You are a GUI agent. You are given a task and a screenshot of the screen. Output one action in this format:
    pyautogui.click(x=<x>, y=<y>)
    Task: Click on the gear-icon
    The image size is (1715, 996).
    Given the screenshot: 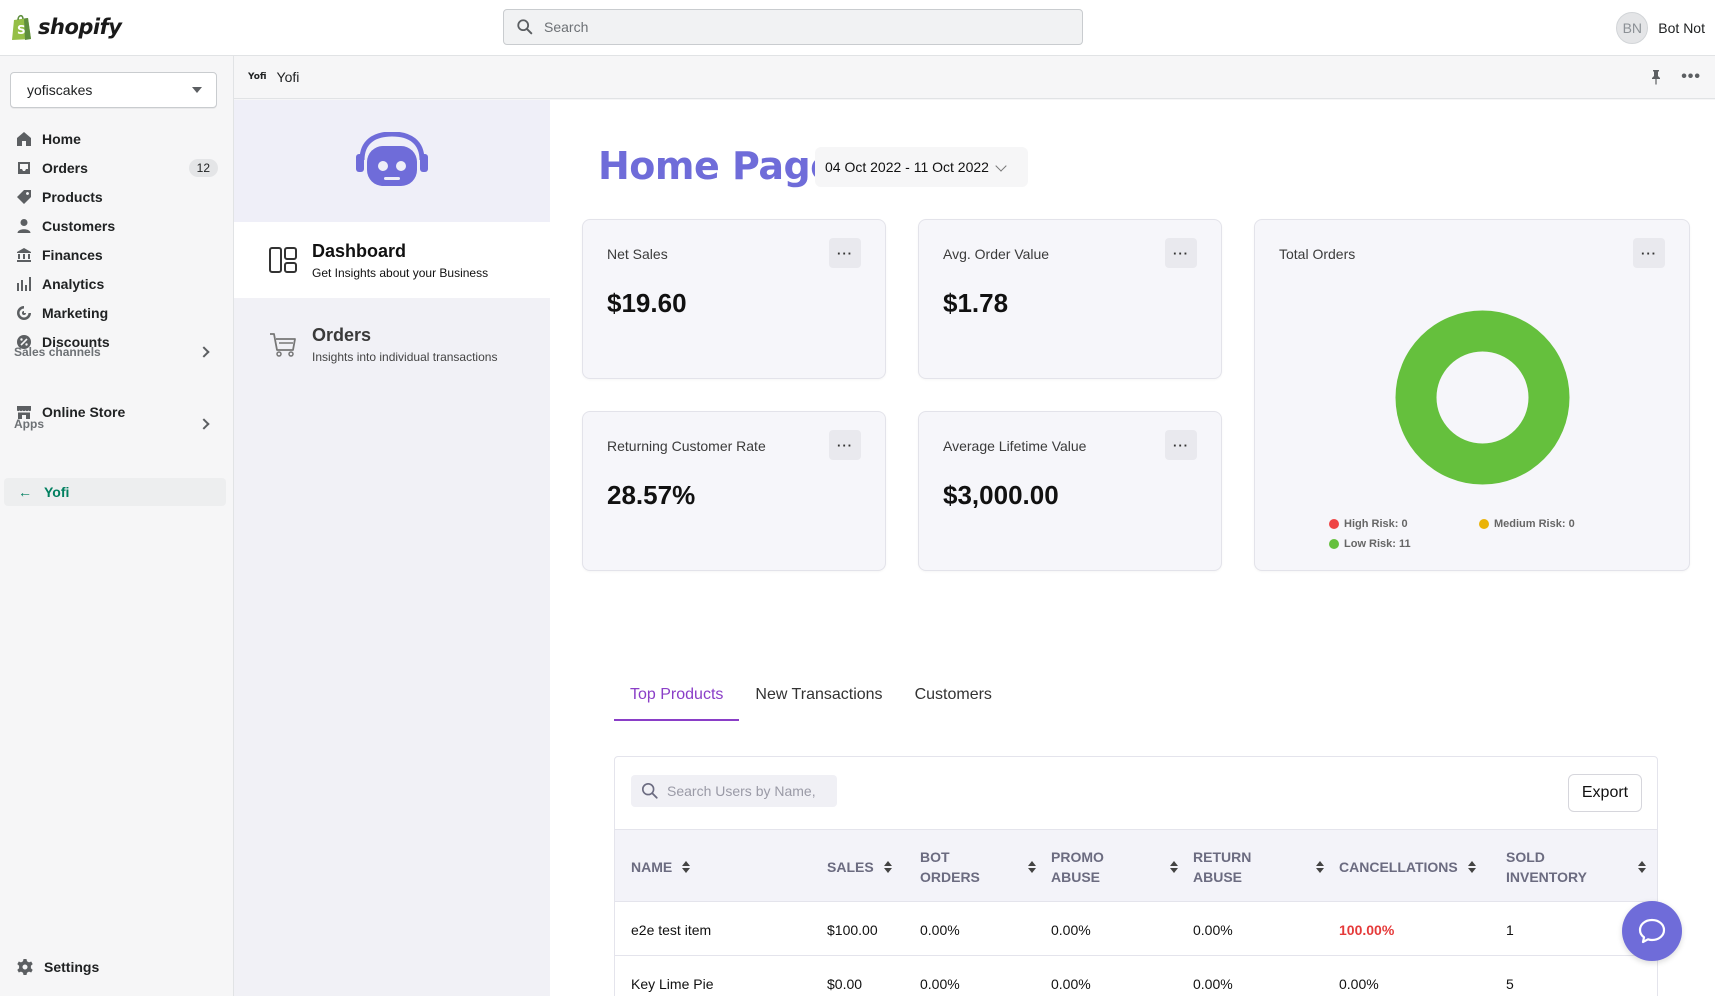 What is the action you would take?
    pyautogui.click(x=25, y=967)
    